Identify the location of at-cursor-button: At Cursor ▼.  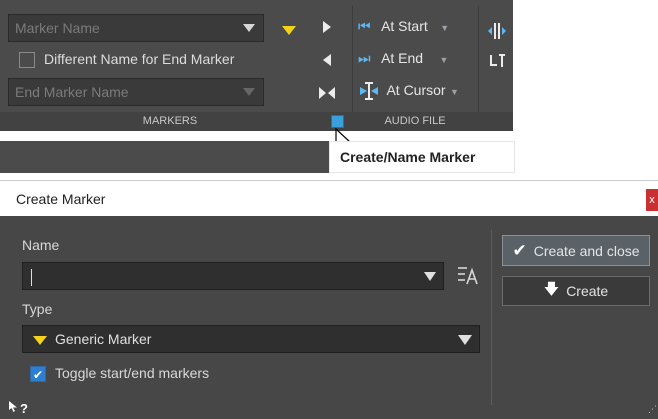
(414, 93).